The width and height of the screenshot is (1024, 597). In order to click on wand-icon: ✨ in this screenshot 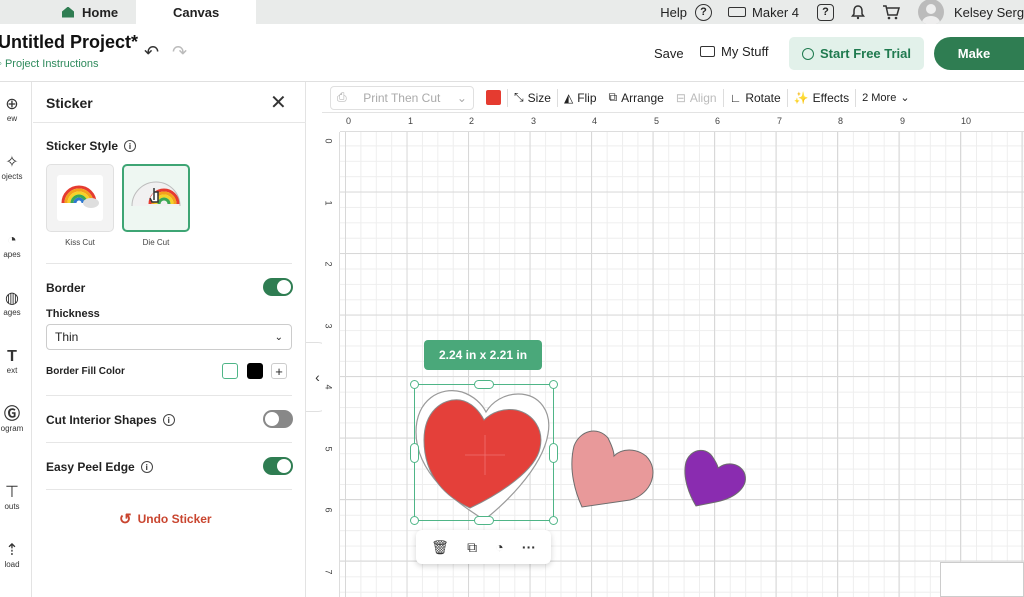, I will do `click(801, 97)`.